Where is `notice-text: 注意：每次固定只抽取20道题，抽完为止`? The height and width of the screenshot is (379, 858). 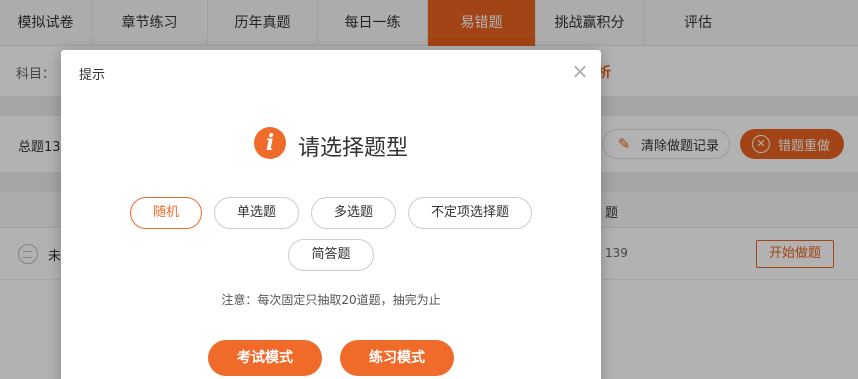 notice-text: 注意：每次固定只抽取20道题，抽完为止 is located at coordinates (331, 300).